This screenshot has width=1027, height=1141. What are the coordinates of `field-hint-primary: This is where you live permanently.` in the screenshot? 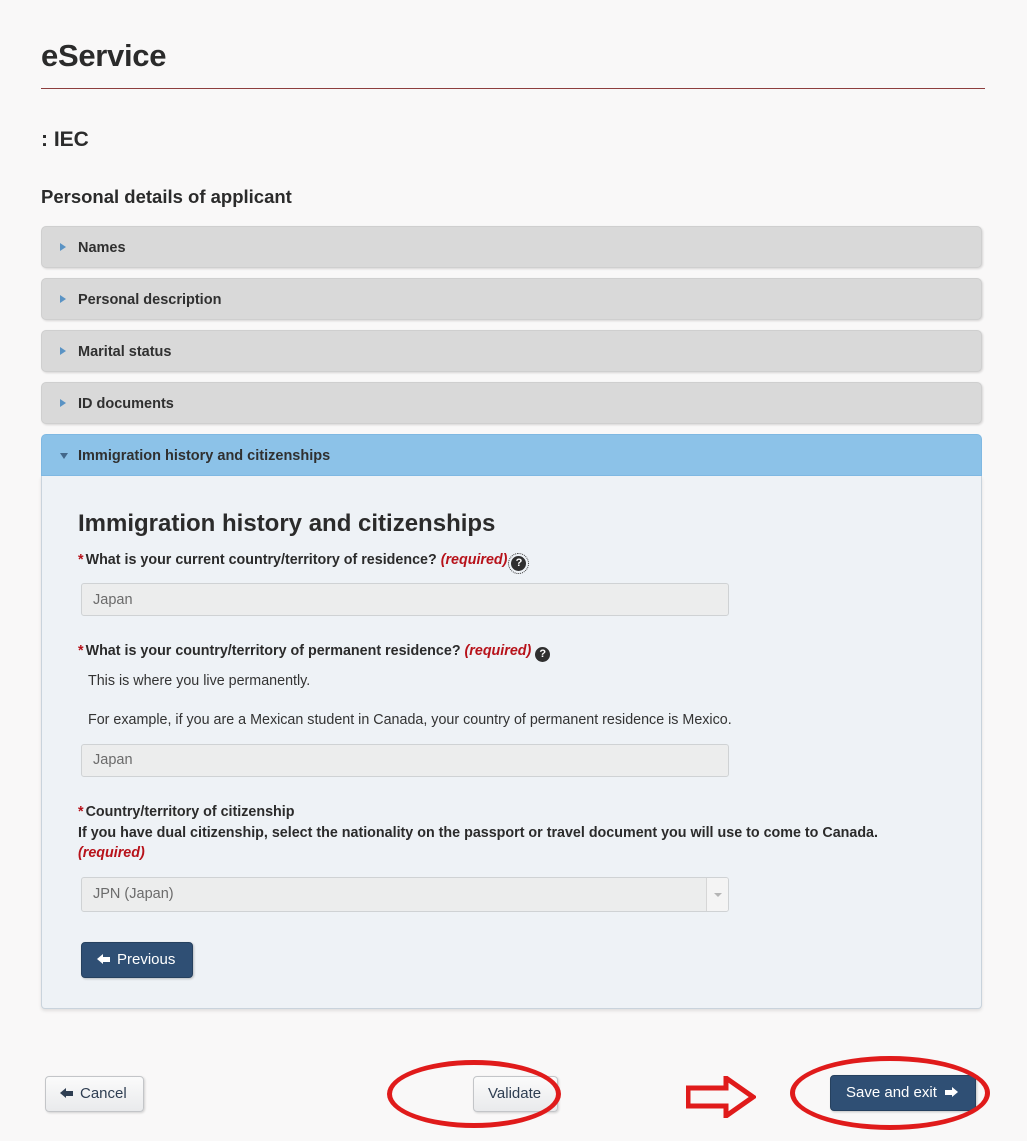 It's located at (199, 681).